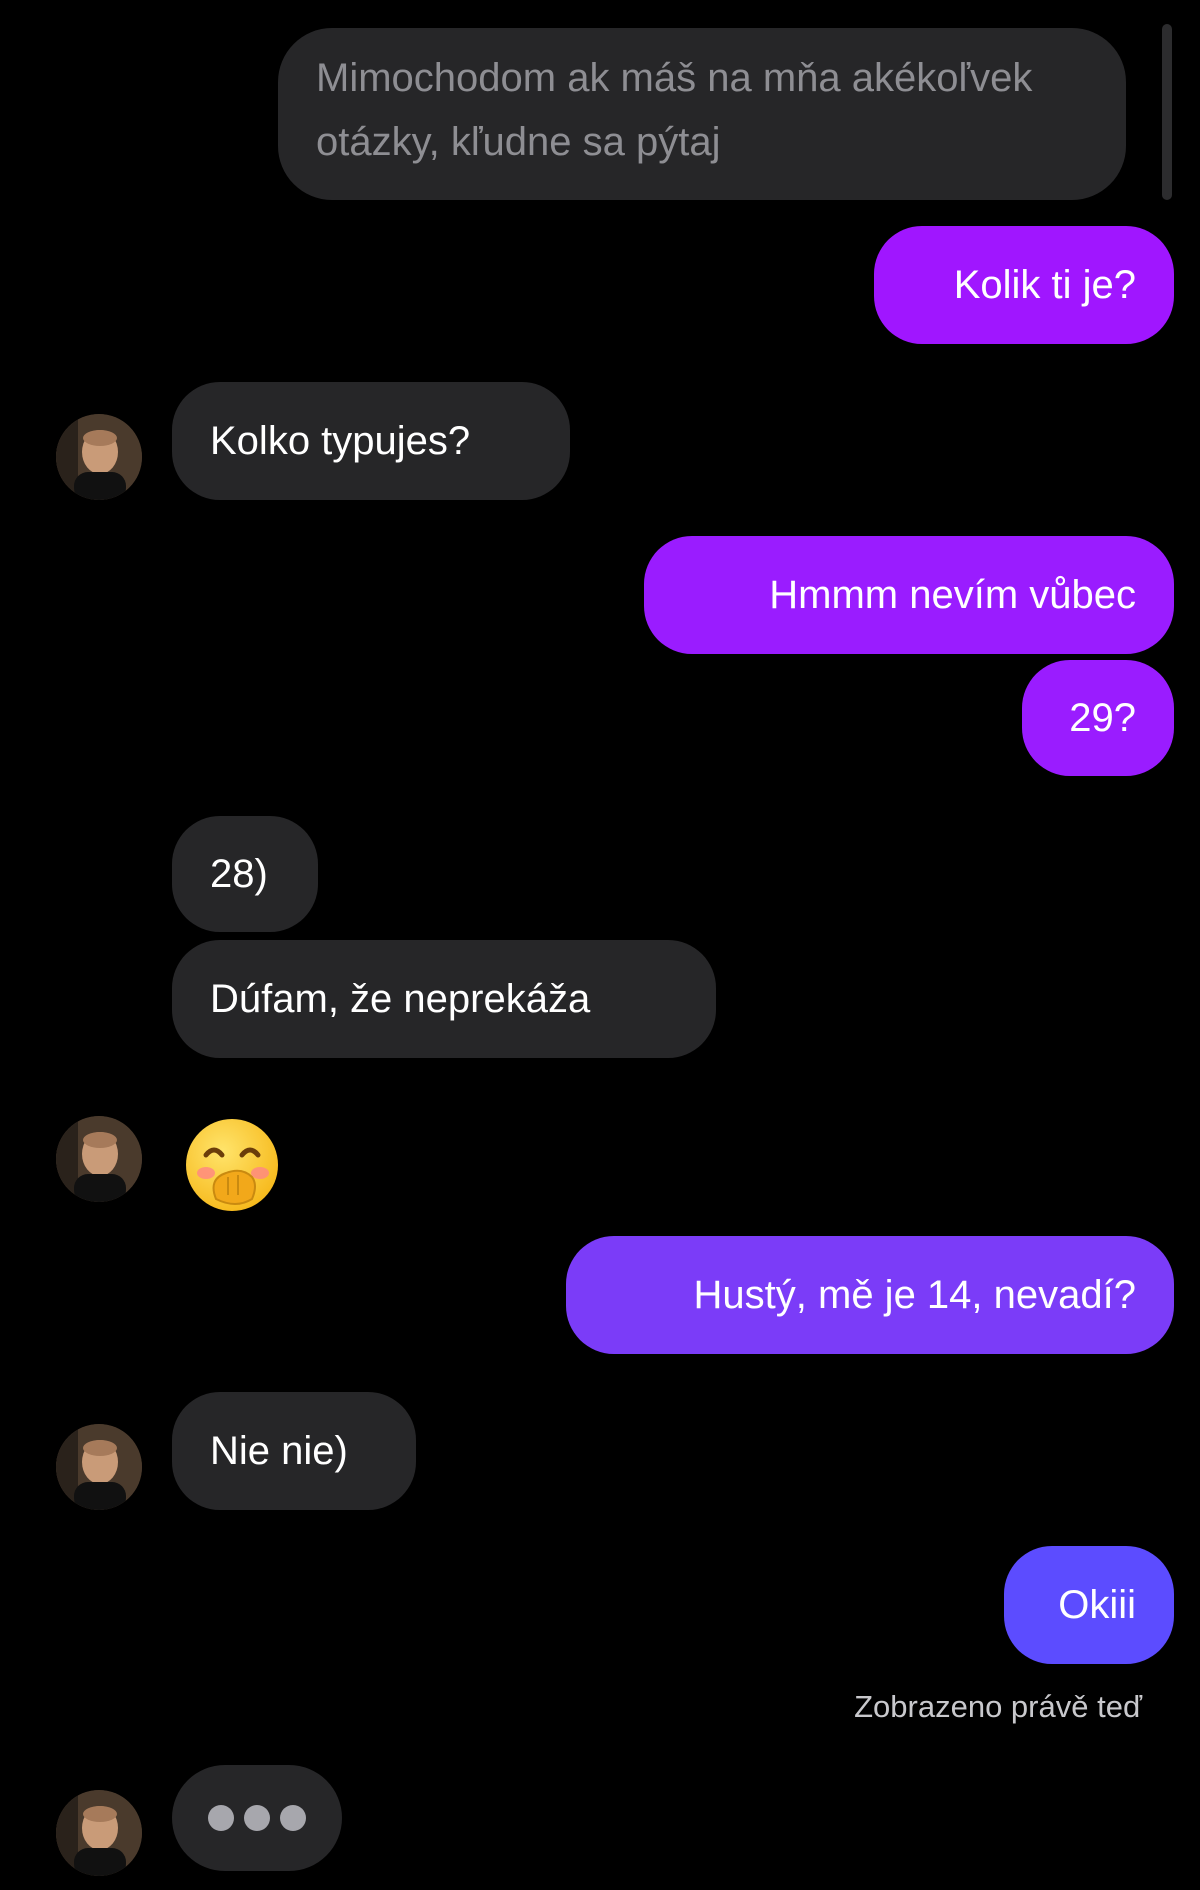 The height and width of the screenshot is (1890, 1200). Describe the element at coordinates (952, 595) in the screenshot. I see `message-text: Hmmm nevím vůbec` at that location.